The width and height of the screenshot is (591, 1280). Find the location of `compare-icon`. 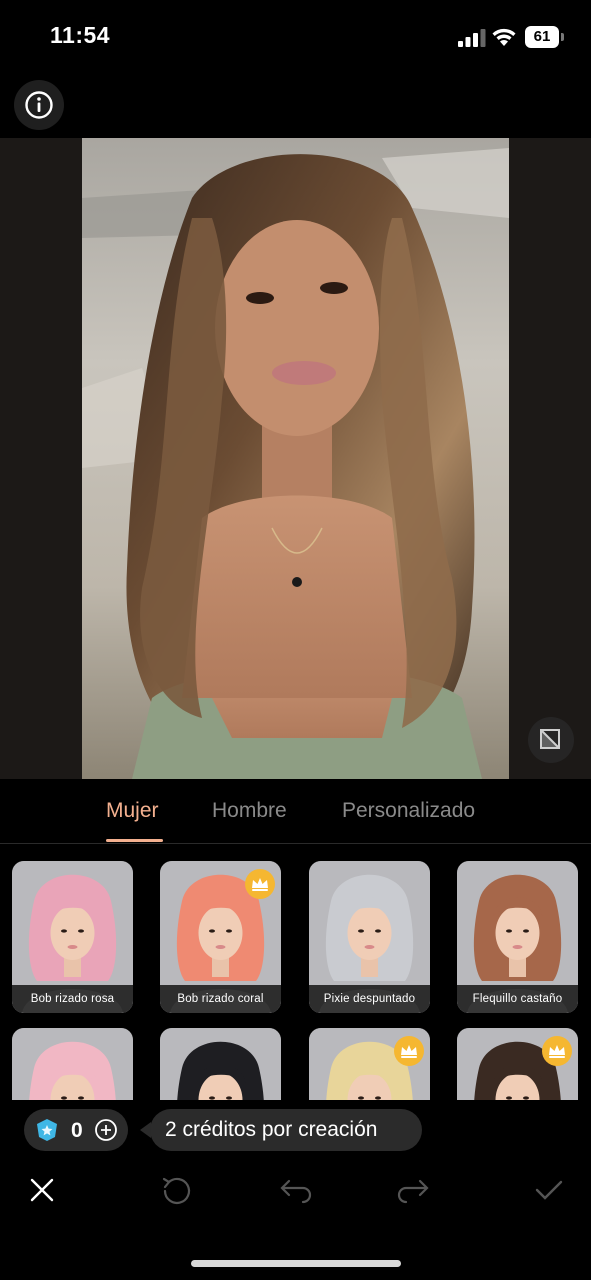

compare-icon is located at coordinates (550, 739).